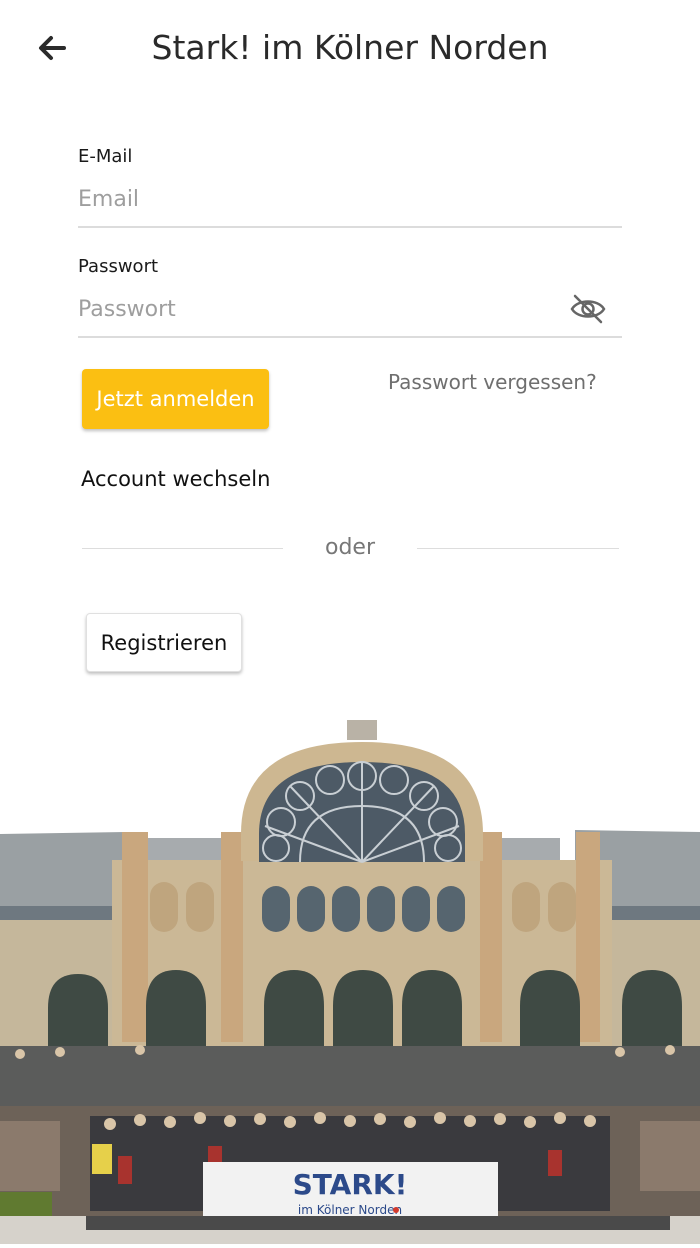  I want to click on login-button: Jetzt anmelden, so click(175, 399).